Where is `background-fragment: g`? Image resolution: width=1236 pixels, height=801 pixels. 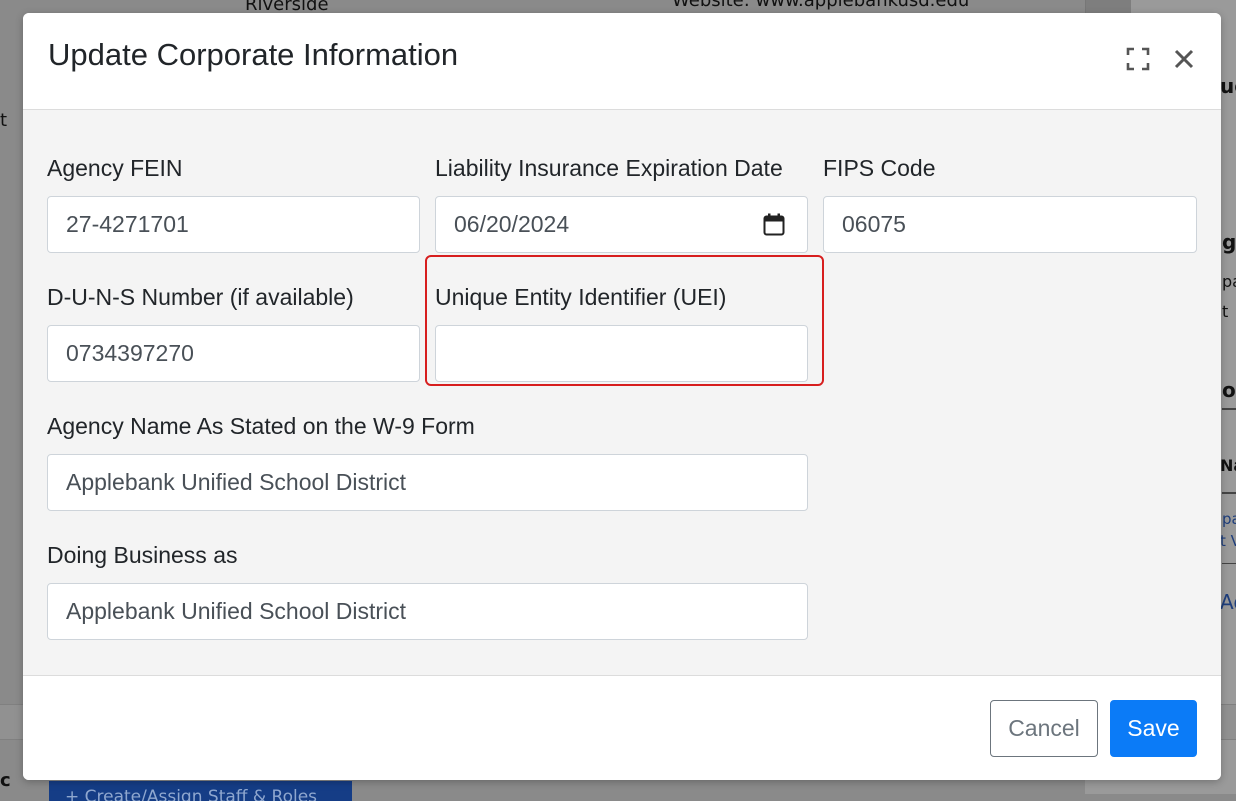
background-fragment: g is located at coordinates (1229, 242).